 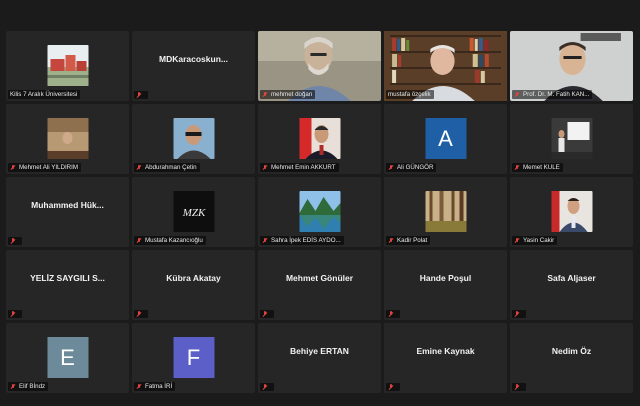 What do you see at coordinates (299, 167) in the screenshot?
I see `participant-nameplate: Mehmet Emin AKKURT` at bounding box center [299, 167].